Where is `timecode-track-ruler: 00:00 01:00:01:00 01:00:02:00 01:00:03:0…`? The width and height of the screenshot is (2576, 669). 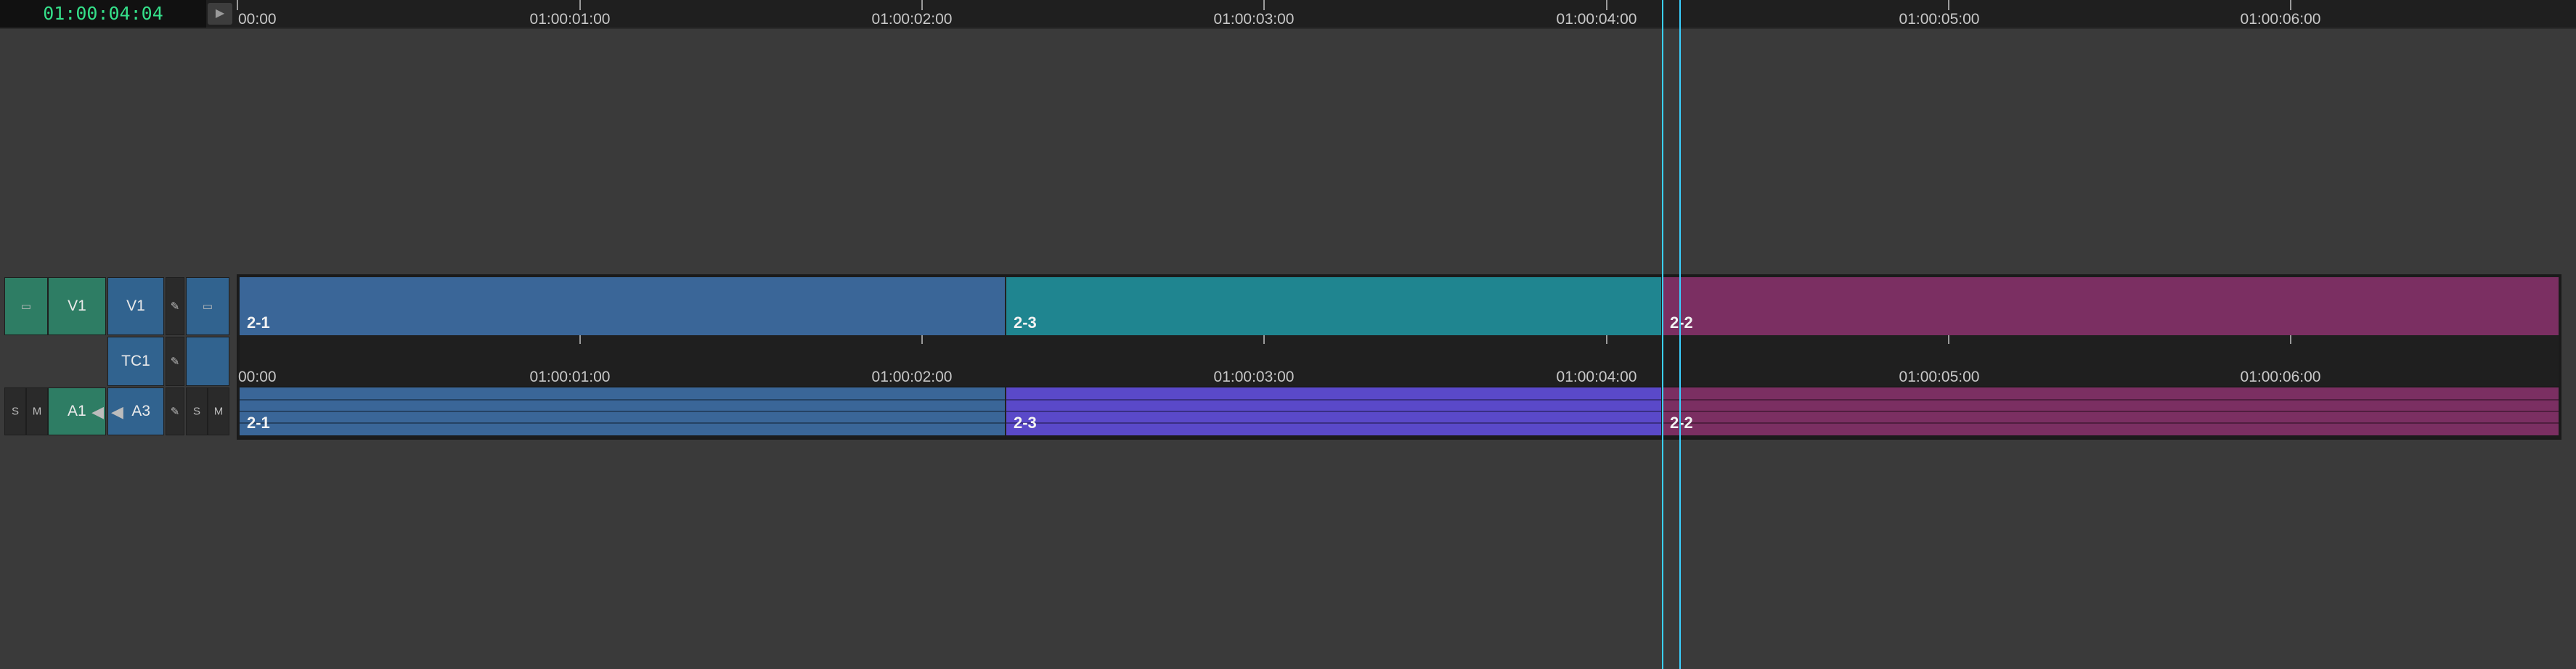
timecode-track-ruler: 00:00 01:00:01:00 01:00:02:00 01:00:03:0… is located at coordinates (1398, 360).